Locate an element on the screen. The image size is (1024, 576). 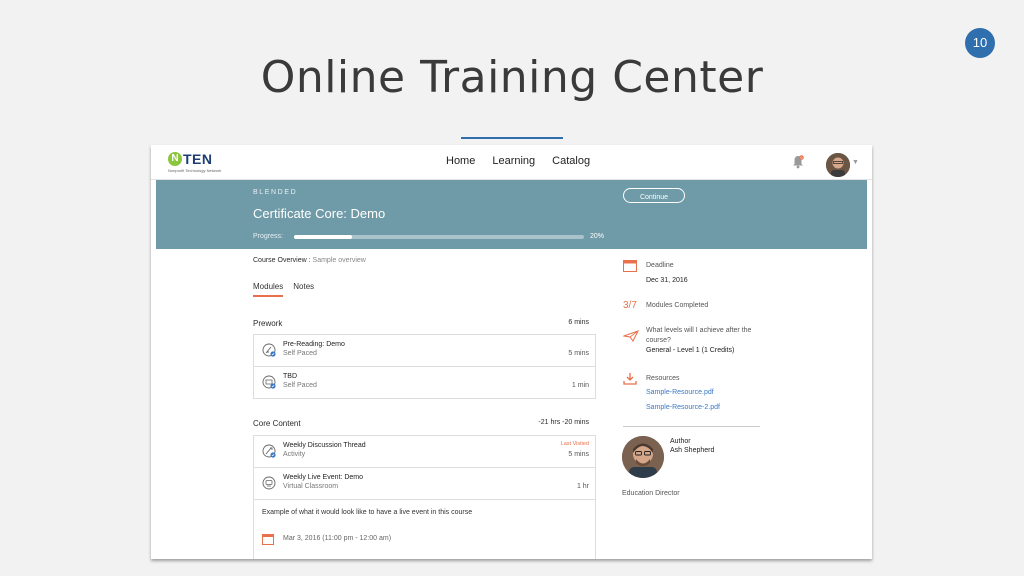
section-name: Prework is located at coordinates (268, 323).